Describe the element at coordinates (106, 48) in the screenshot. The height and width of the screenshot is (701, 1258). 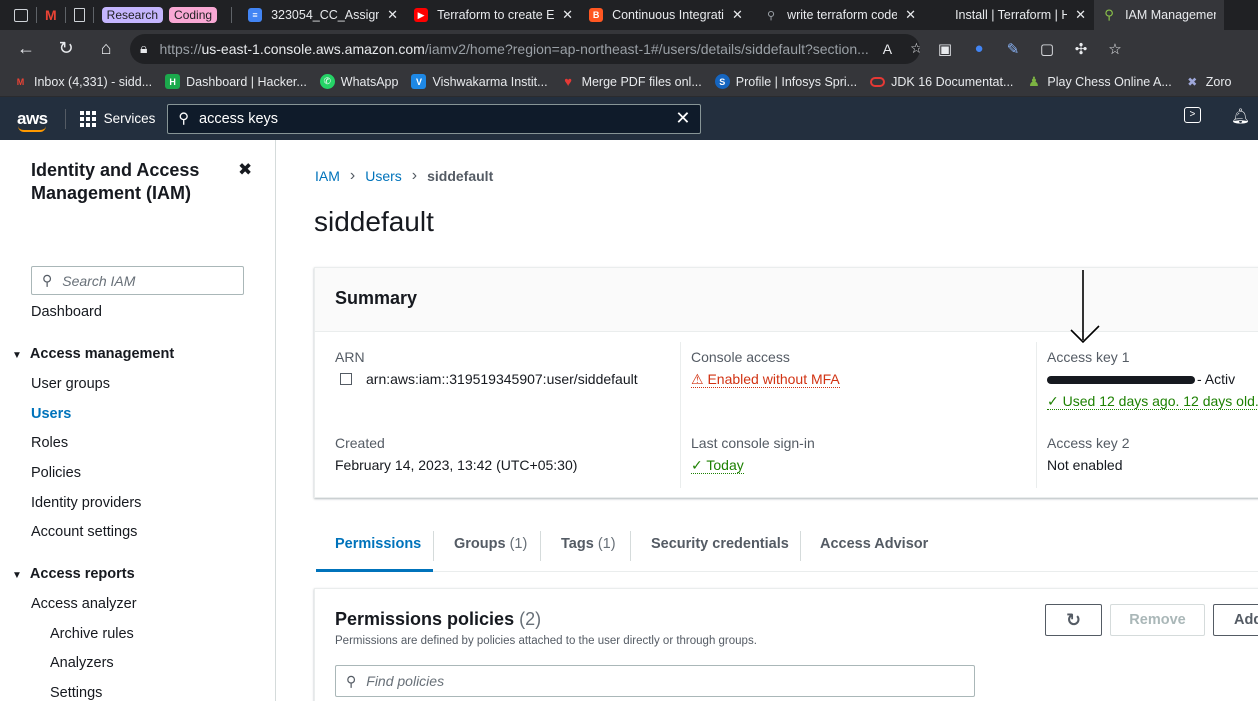
I see `home-icon: ⌂` at that location.